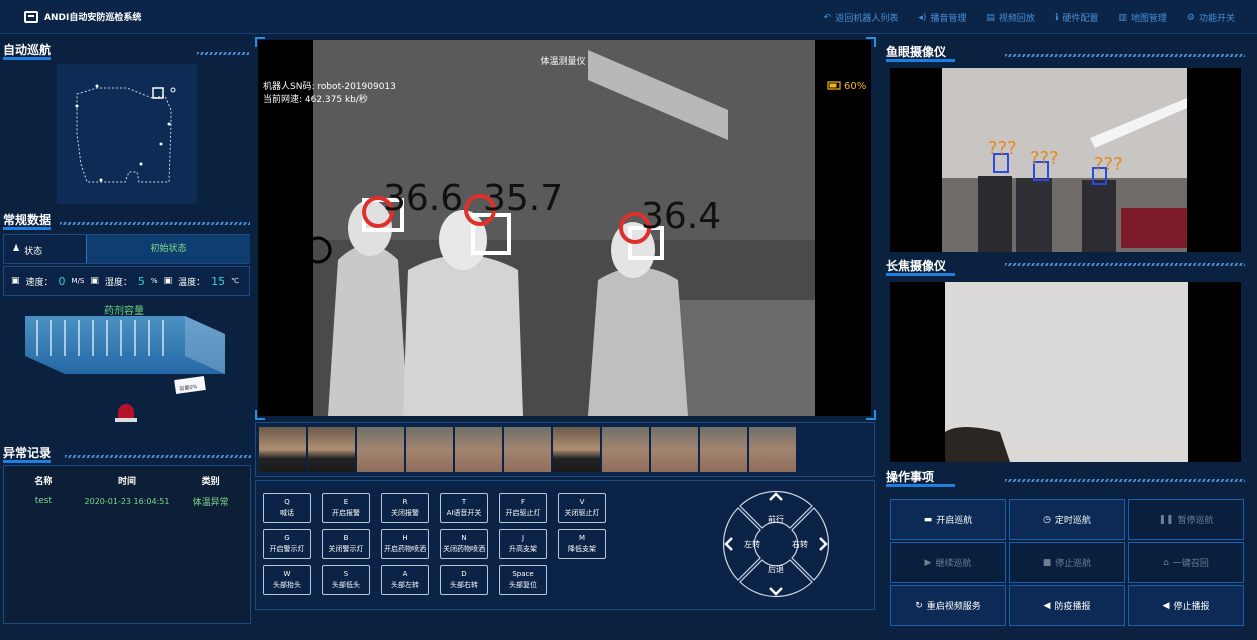 This screenshot has width=1257, height=640. Describe the element at coordinates (405, 508) in the screenshot. I see `key-button-r: R 关闭报警` at that location.